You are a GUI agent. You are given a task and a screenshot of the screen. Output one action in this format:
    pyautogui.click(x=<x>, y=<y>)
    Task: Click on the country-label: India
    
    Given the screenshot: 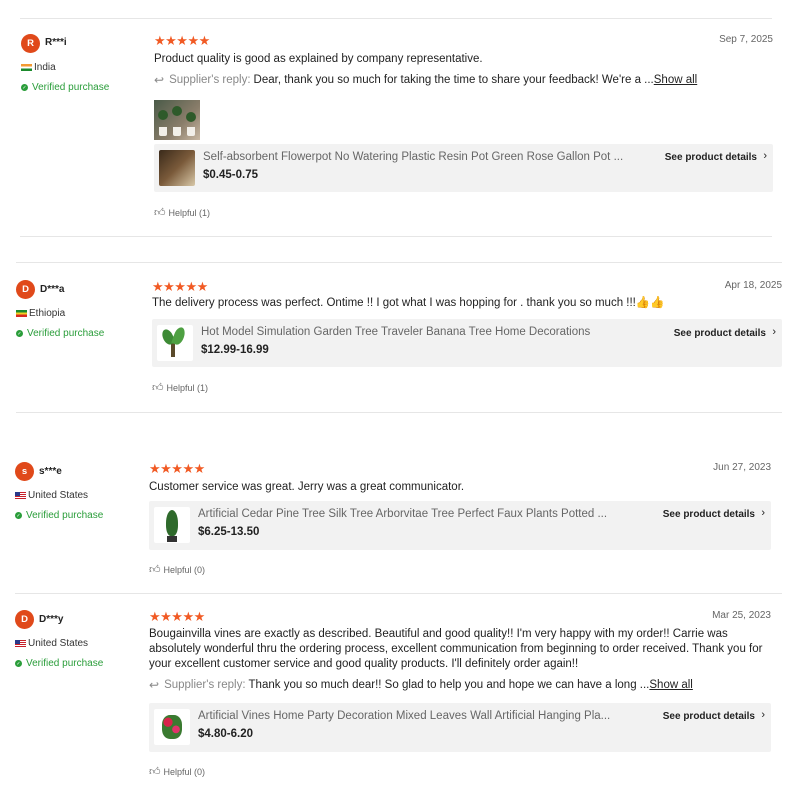 What is the action you would take?
    pyautogui.click(x=45, y=67)
    